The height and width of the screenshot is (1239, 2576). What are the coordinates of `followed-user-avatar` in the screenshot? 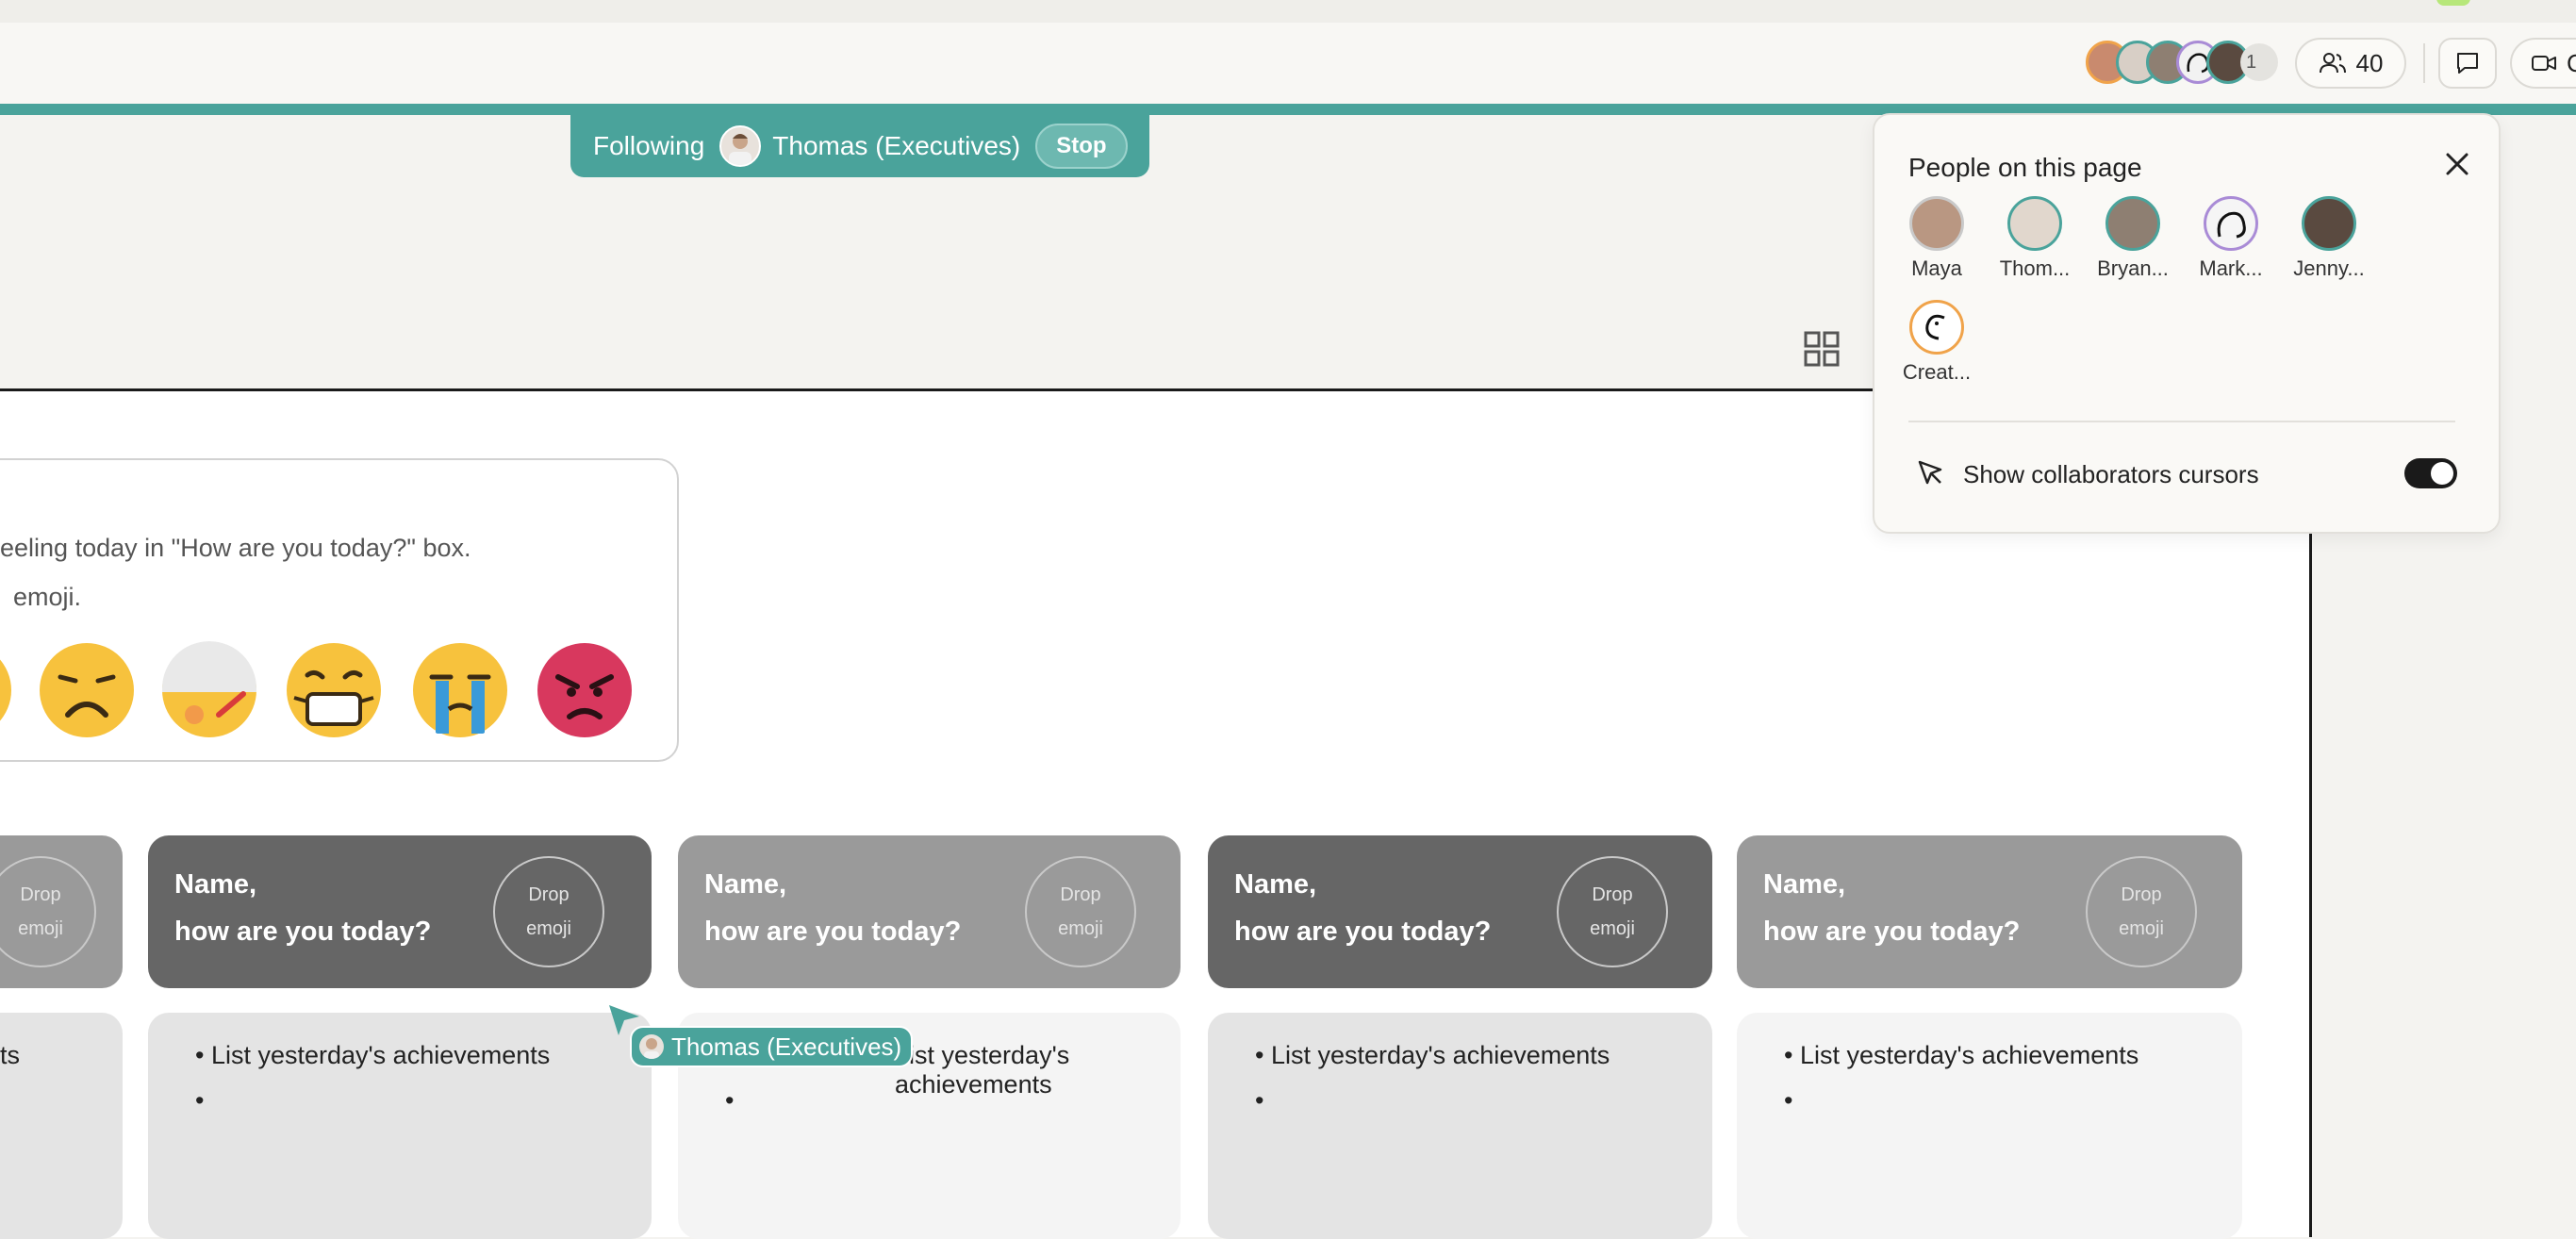 It's located at (740, 146).